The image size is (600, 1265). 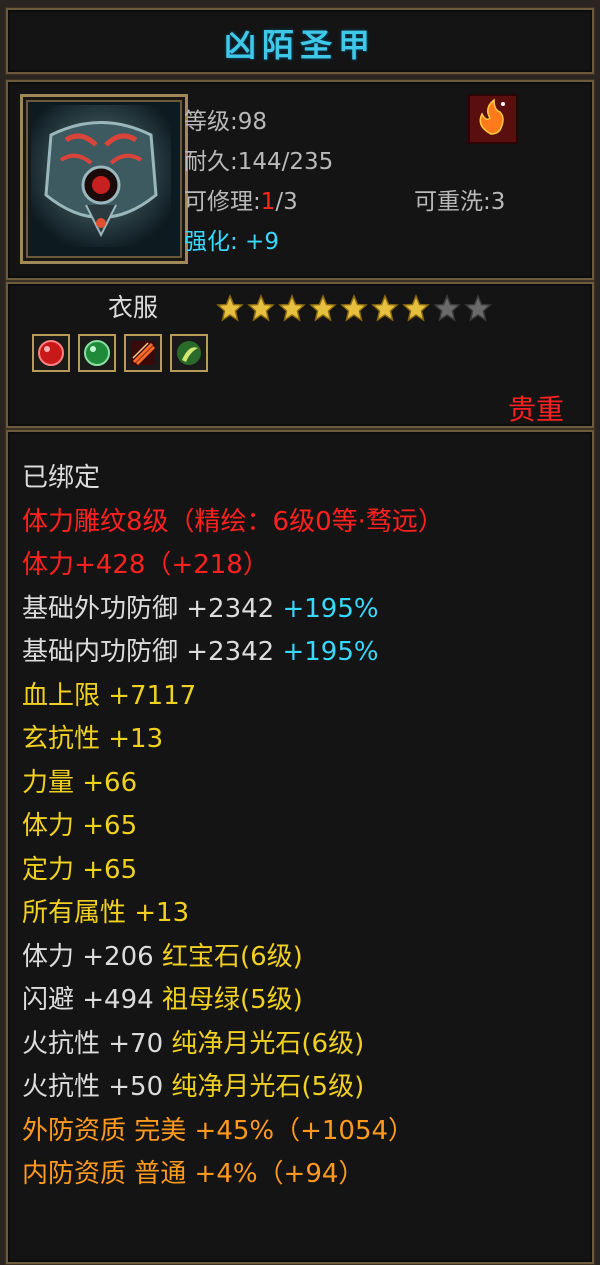 I want to click on item-title: 凶陌圣甲, so click(x=299, y=45).